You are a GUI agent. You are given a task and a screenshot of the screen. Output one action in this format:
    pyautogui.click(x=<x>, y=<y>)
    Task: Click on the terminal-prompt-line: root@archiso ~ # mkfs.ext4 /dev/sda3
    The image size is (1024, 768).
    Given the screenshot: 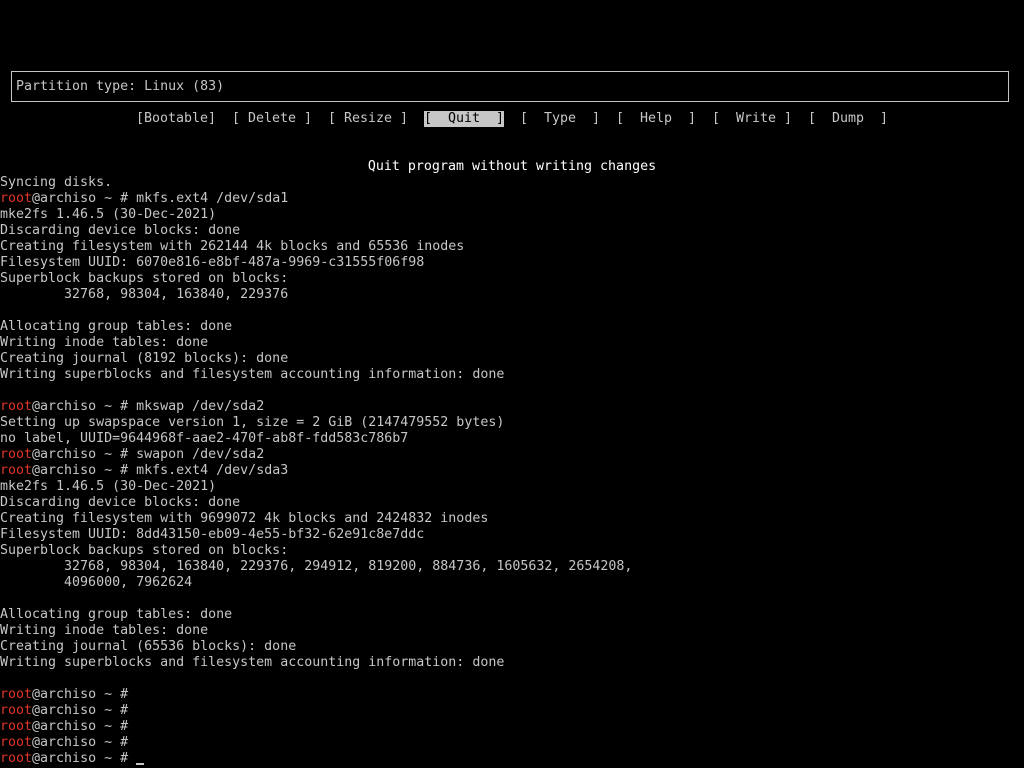 What is the action you would take?
    pyautogui.click(x=512, y=471)
    